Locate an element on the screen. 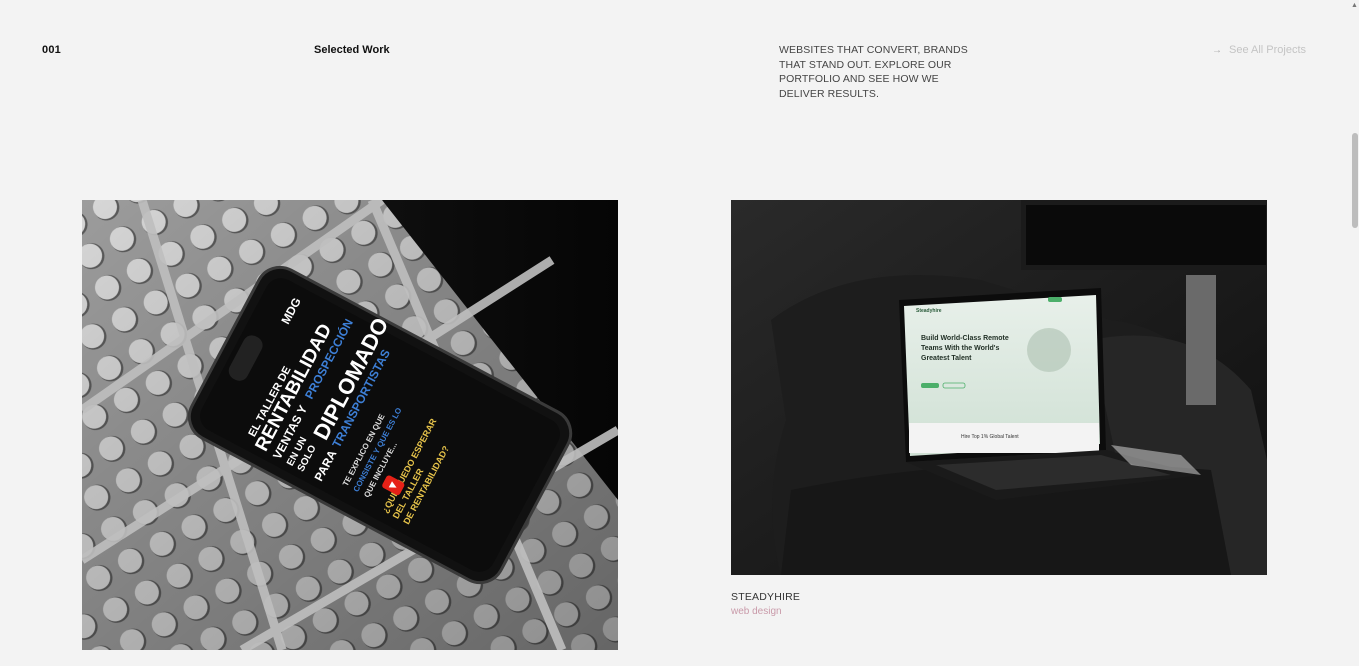 The height and width of the screenshot is (666, 1359). project-category: web design is located at coordinates (756, 611).